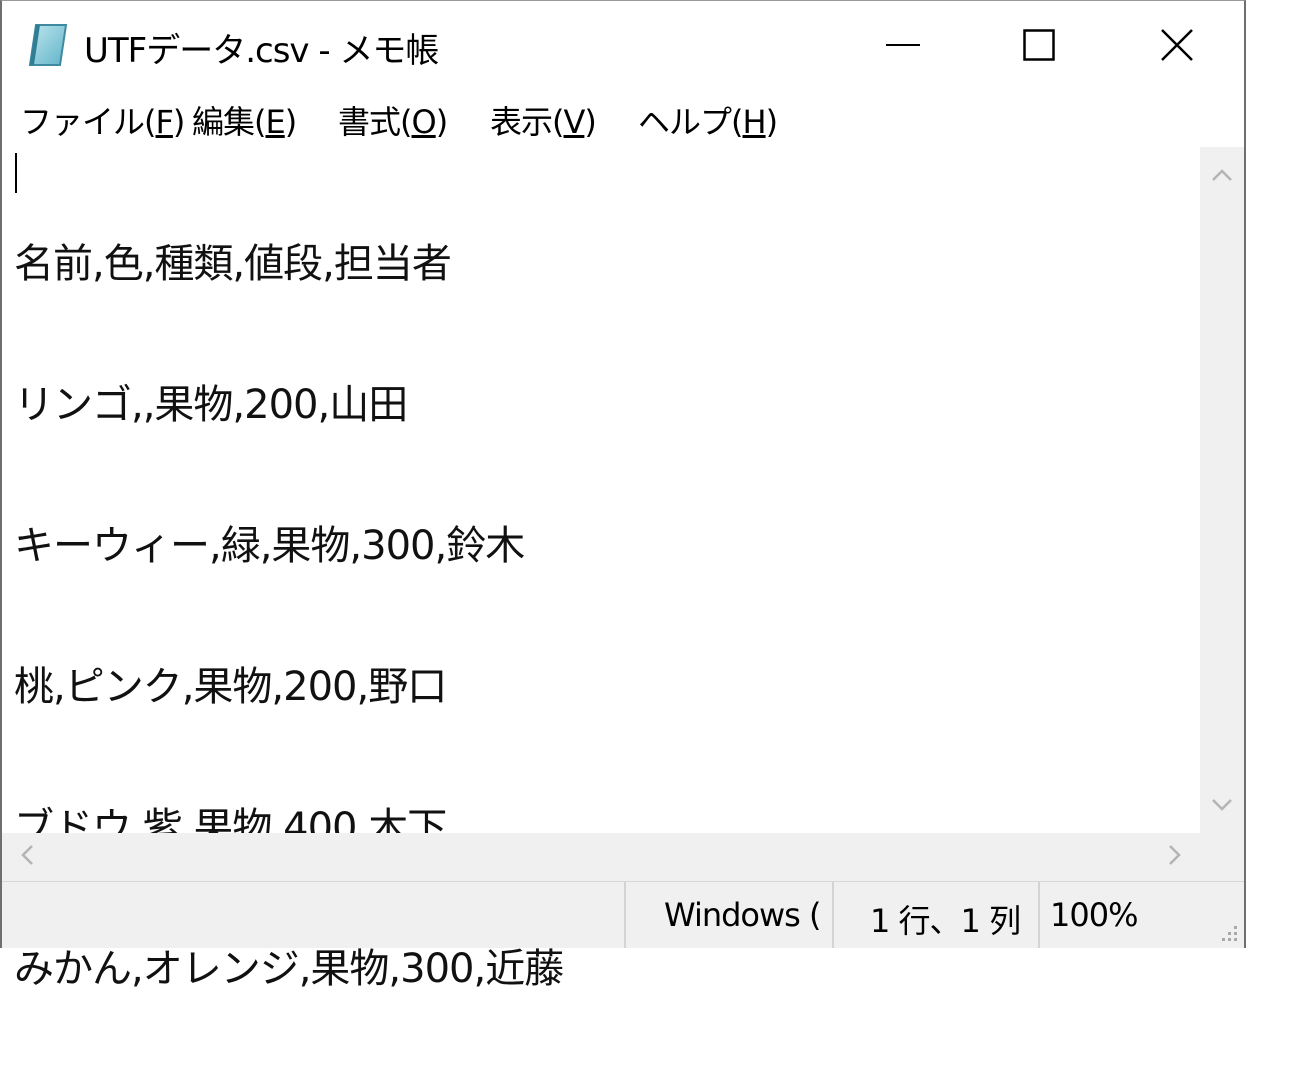 The height and width of the screenshot is (1087, 1300). I want to click on chevron-right-icon, so click(1175, 857).